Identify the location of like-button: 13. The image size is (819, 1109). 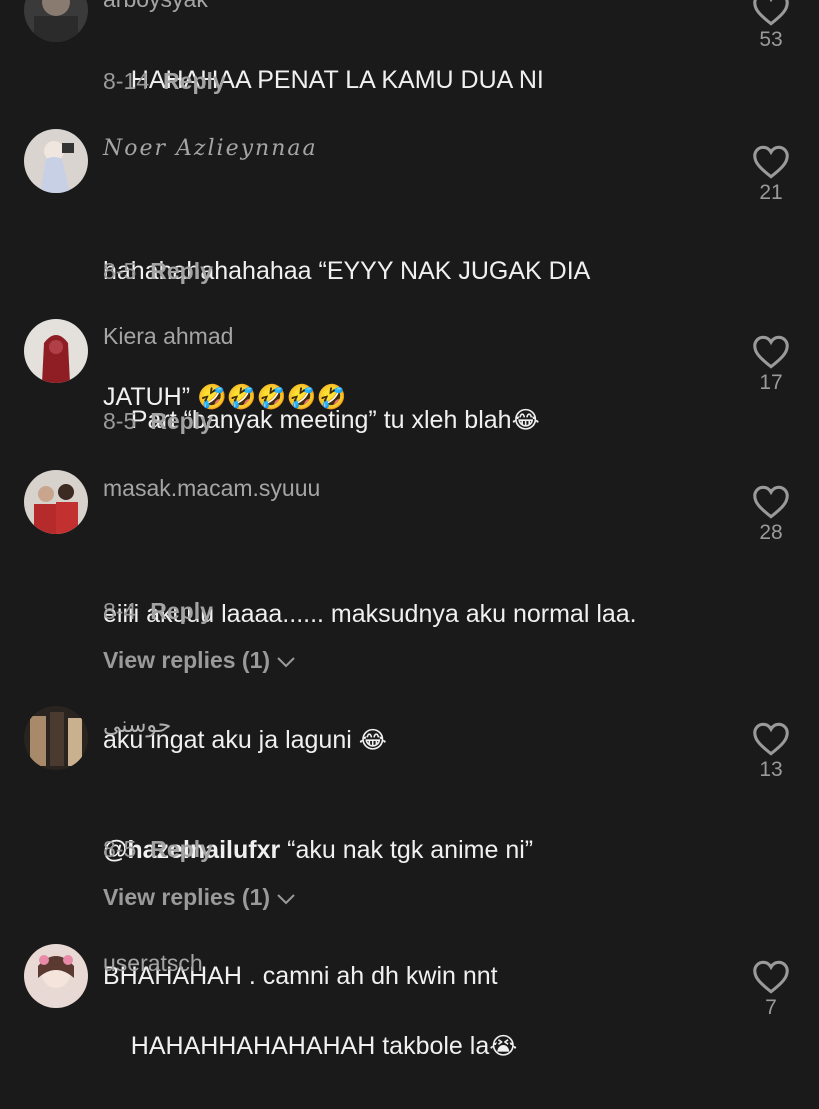
(771, 752).